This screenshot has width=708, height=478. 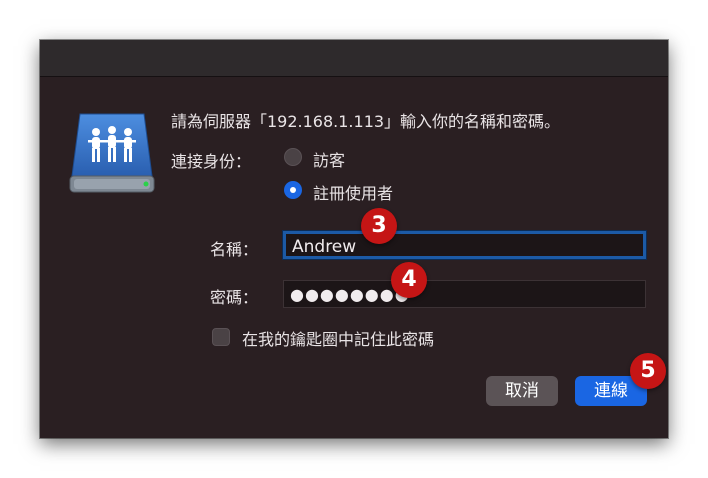 I want to click on remember-password-label: 在我的鑰匙圈中記住此密碼, so click(x=338, y=338).